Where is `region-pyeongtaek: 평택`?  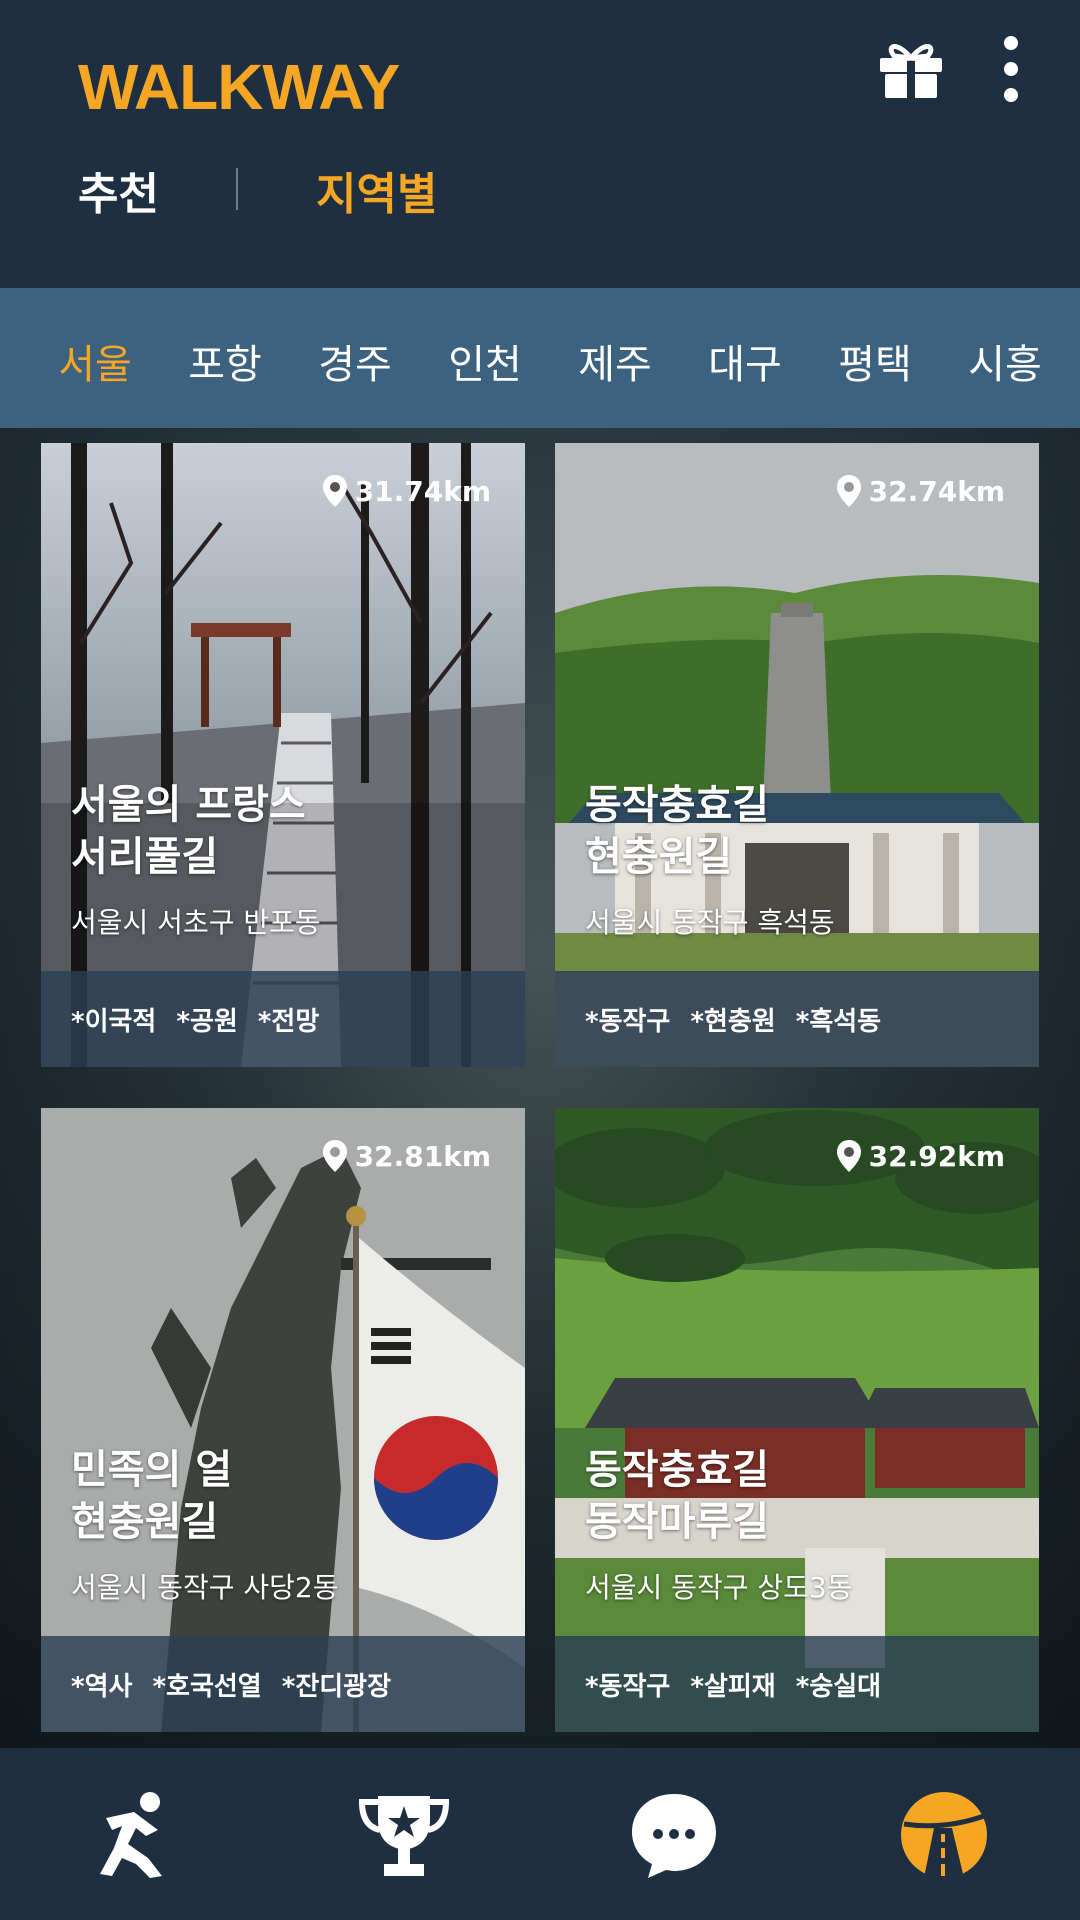 region-pyeongtaek: 평택 is located at coordinates (875, 361).